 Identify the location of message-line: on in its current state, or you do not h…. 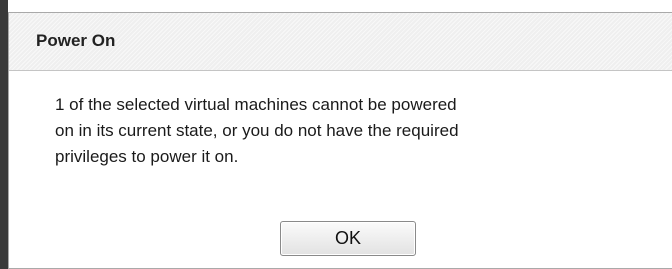
(257, 130).